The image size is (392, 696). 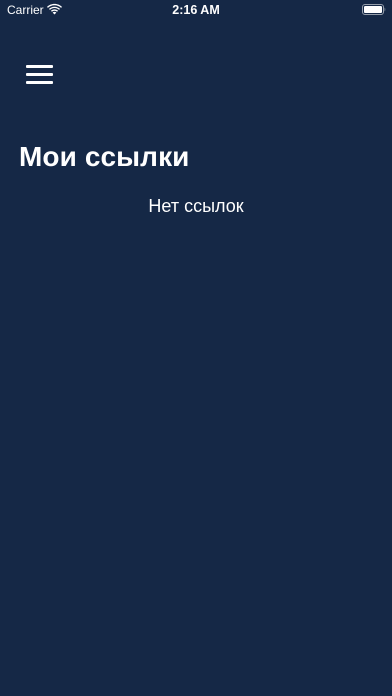 What do you see at coordinates (196, 206) in the screenshot?
I see `empty-state-text: Нет ссылок` at bounding box center [196, 206].